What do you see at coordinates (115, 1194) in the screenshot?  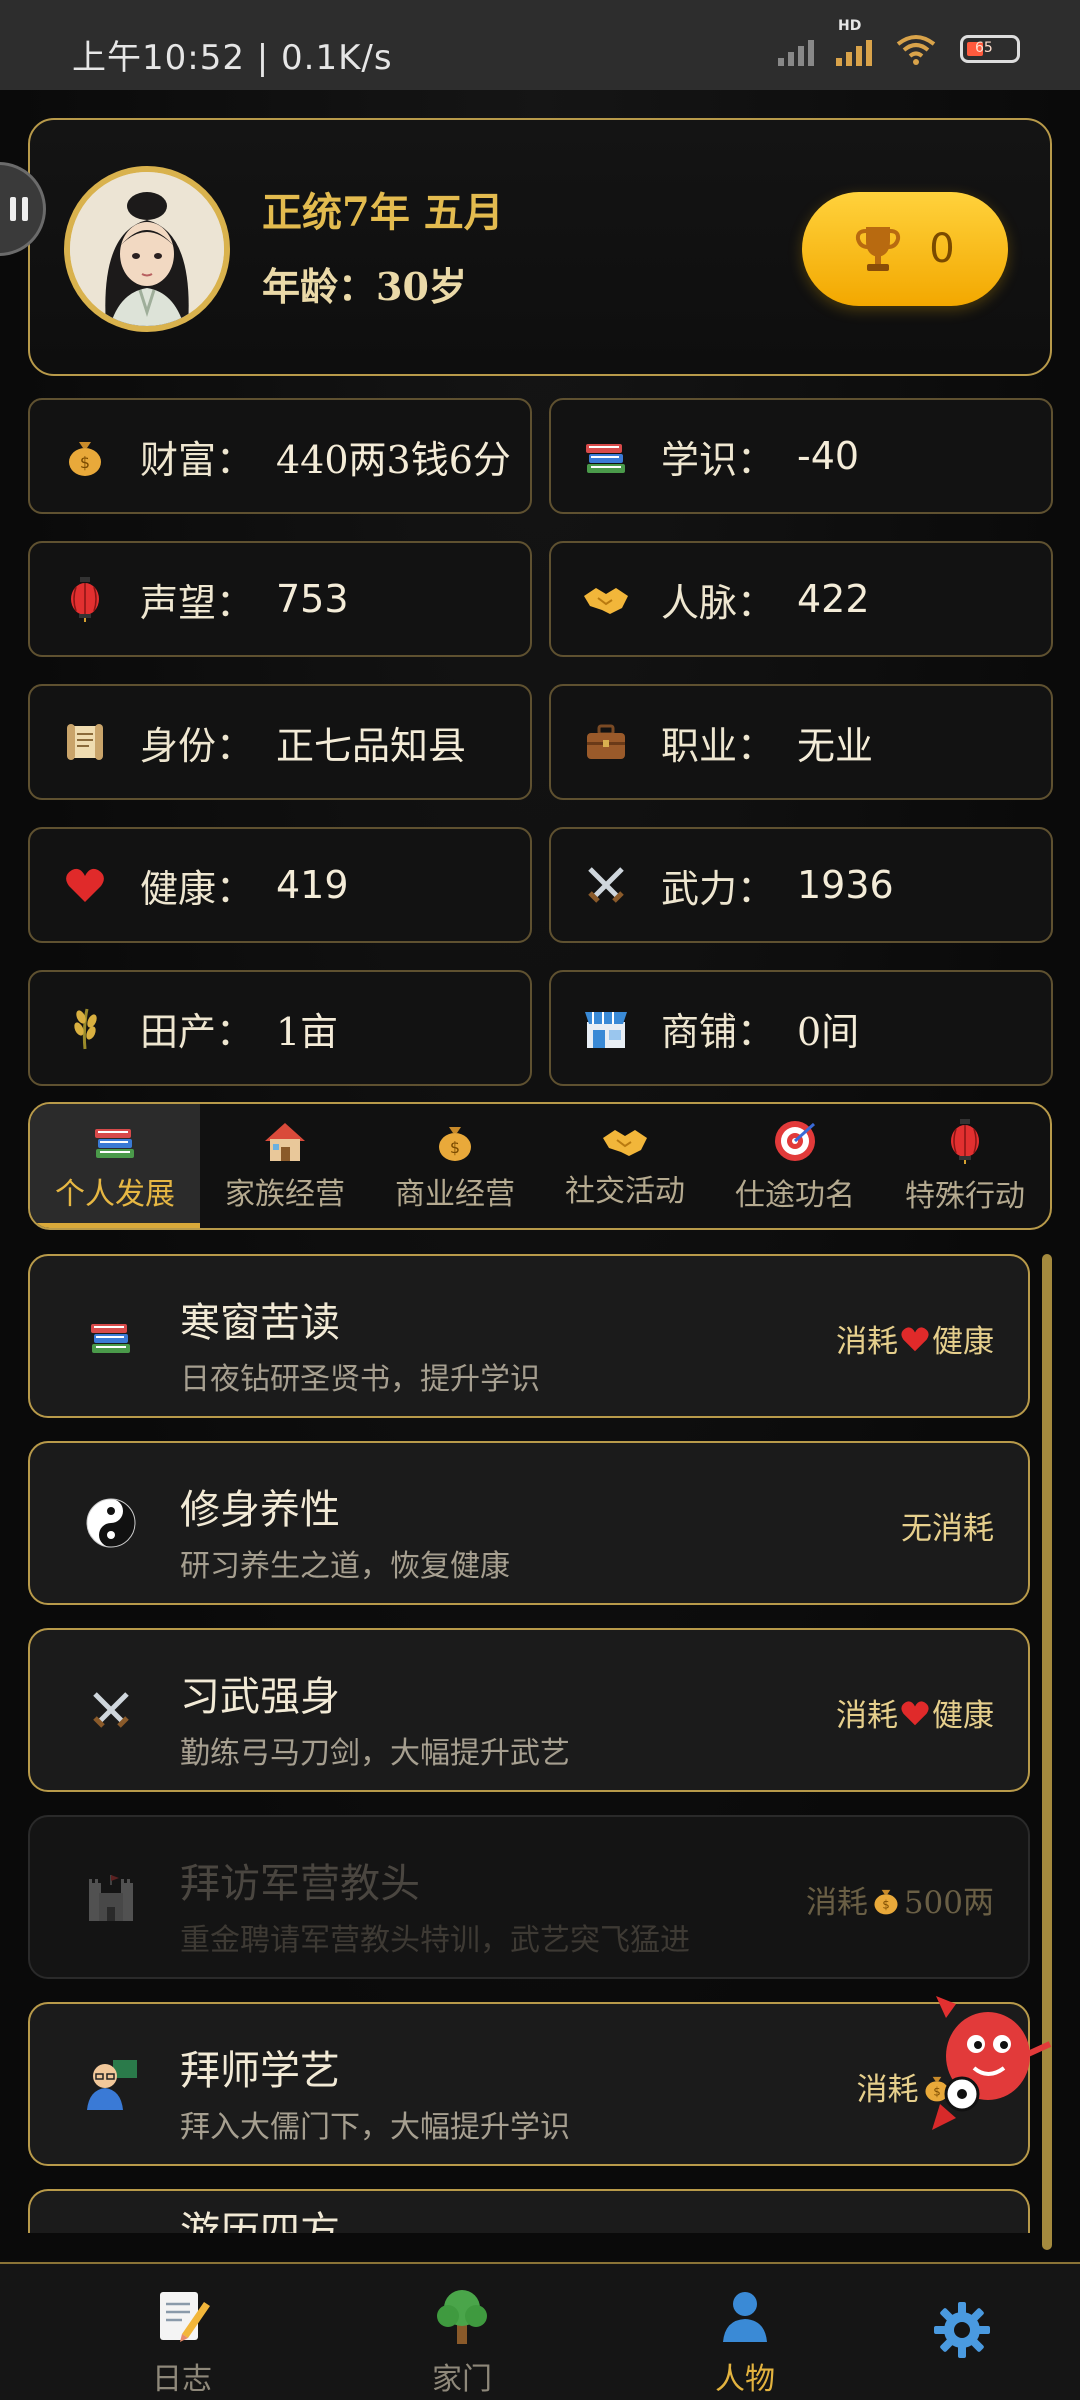 I see `tab-label: 个人发展` at bounding box center [115, 1194].